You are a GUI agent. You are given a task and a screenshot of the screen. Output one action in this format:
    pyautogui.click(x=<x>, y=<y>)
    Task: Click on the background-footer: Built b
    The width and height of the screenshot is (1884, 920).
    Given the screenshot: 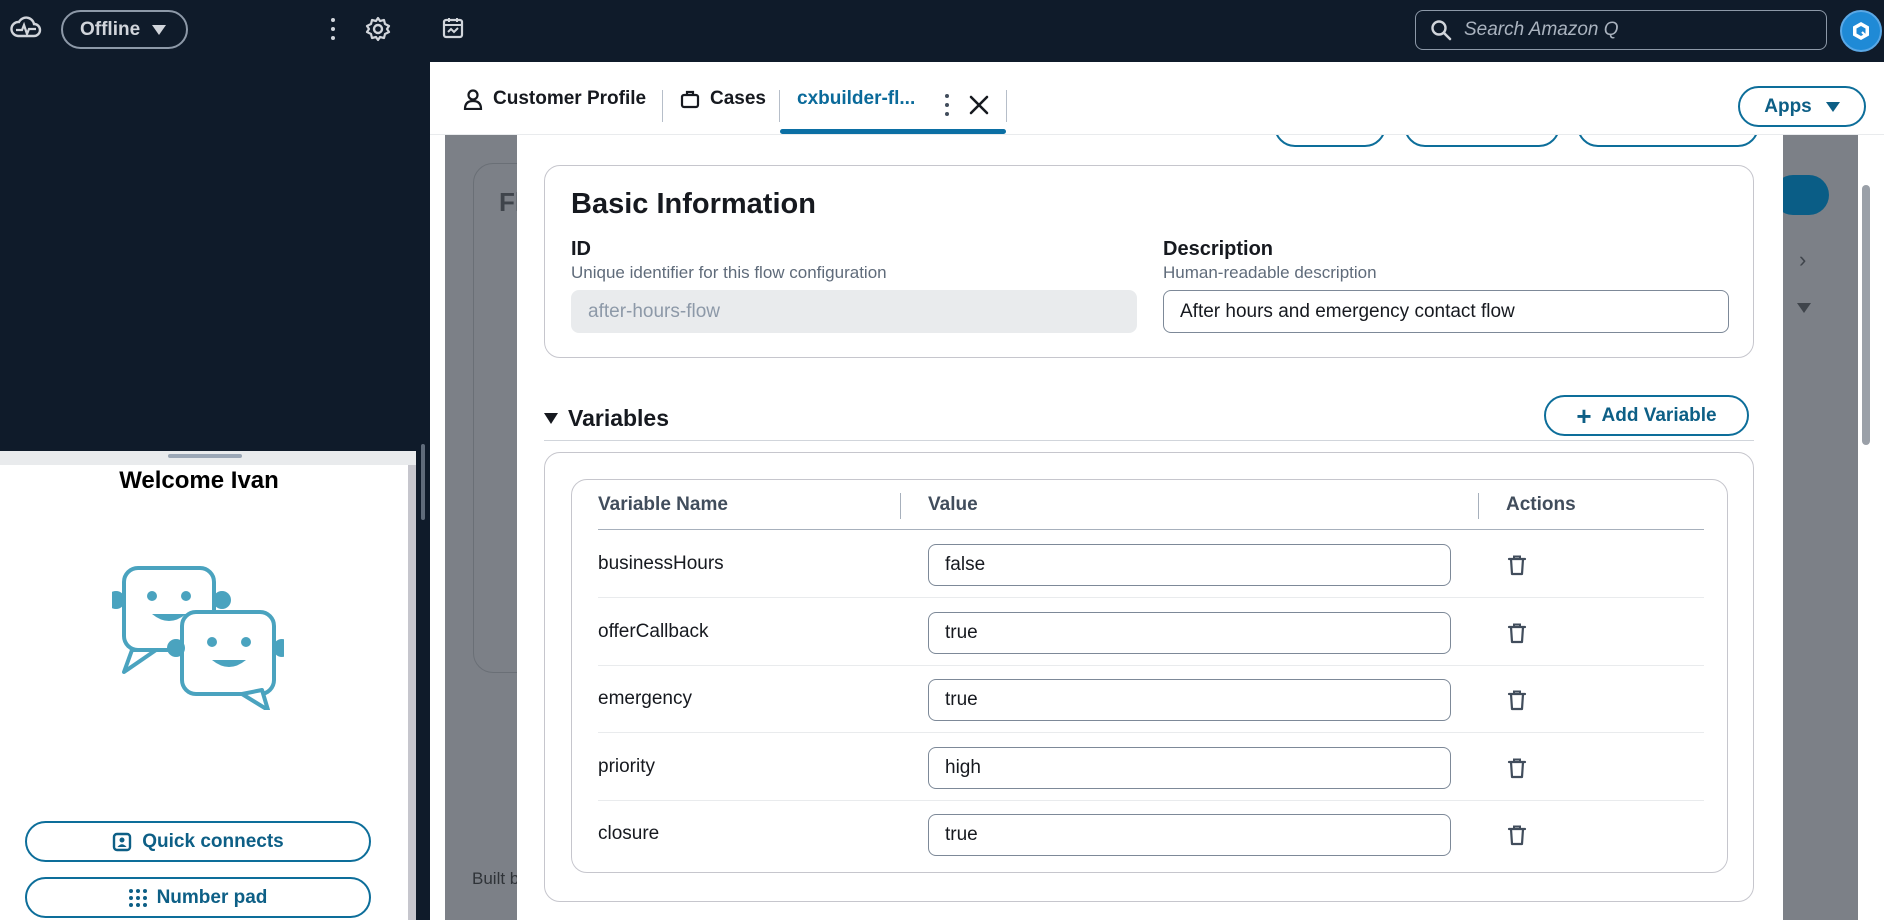 What is the action you would take?
    pyautogui.click(x=496, y=878)
    